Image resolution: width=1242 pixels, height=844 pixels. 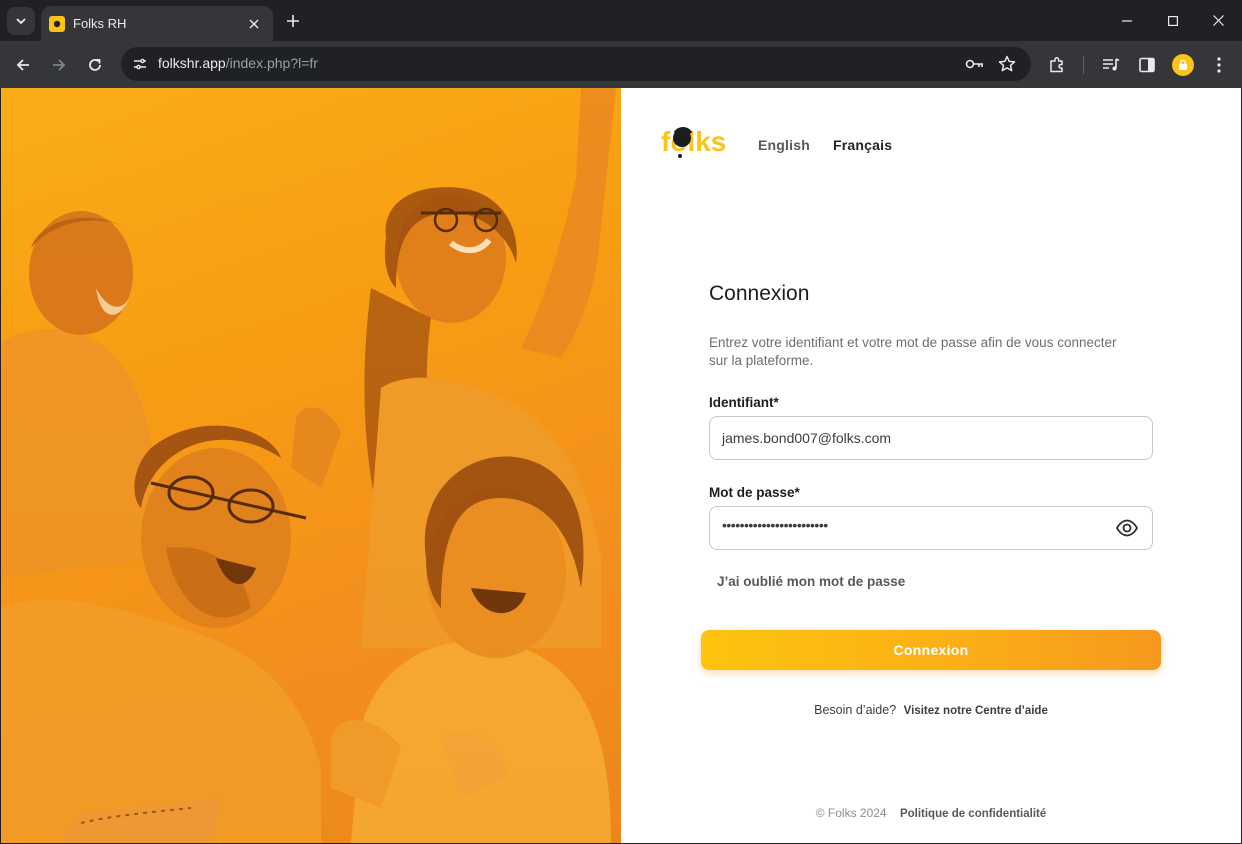 I want to click on site-info-button, so click(x=140, y=64).